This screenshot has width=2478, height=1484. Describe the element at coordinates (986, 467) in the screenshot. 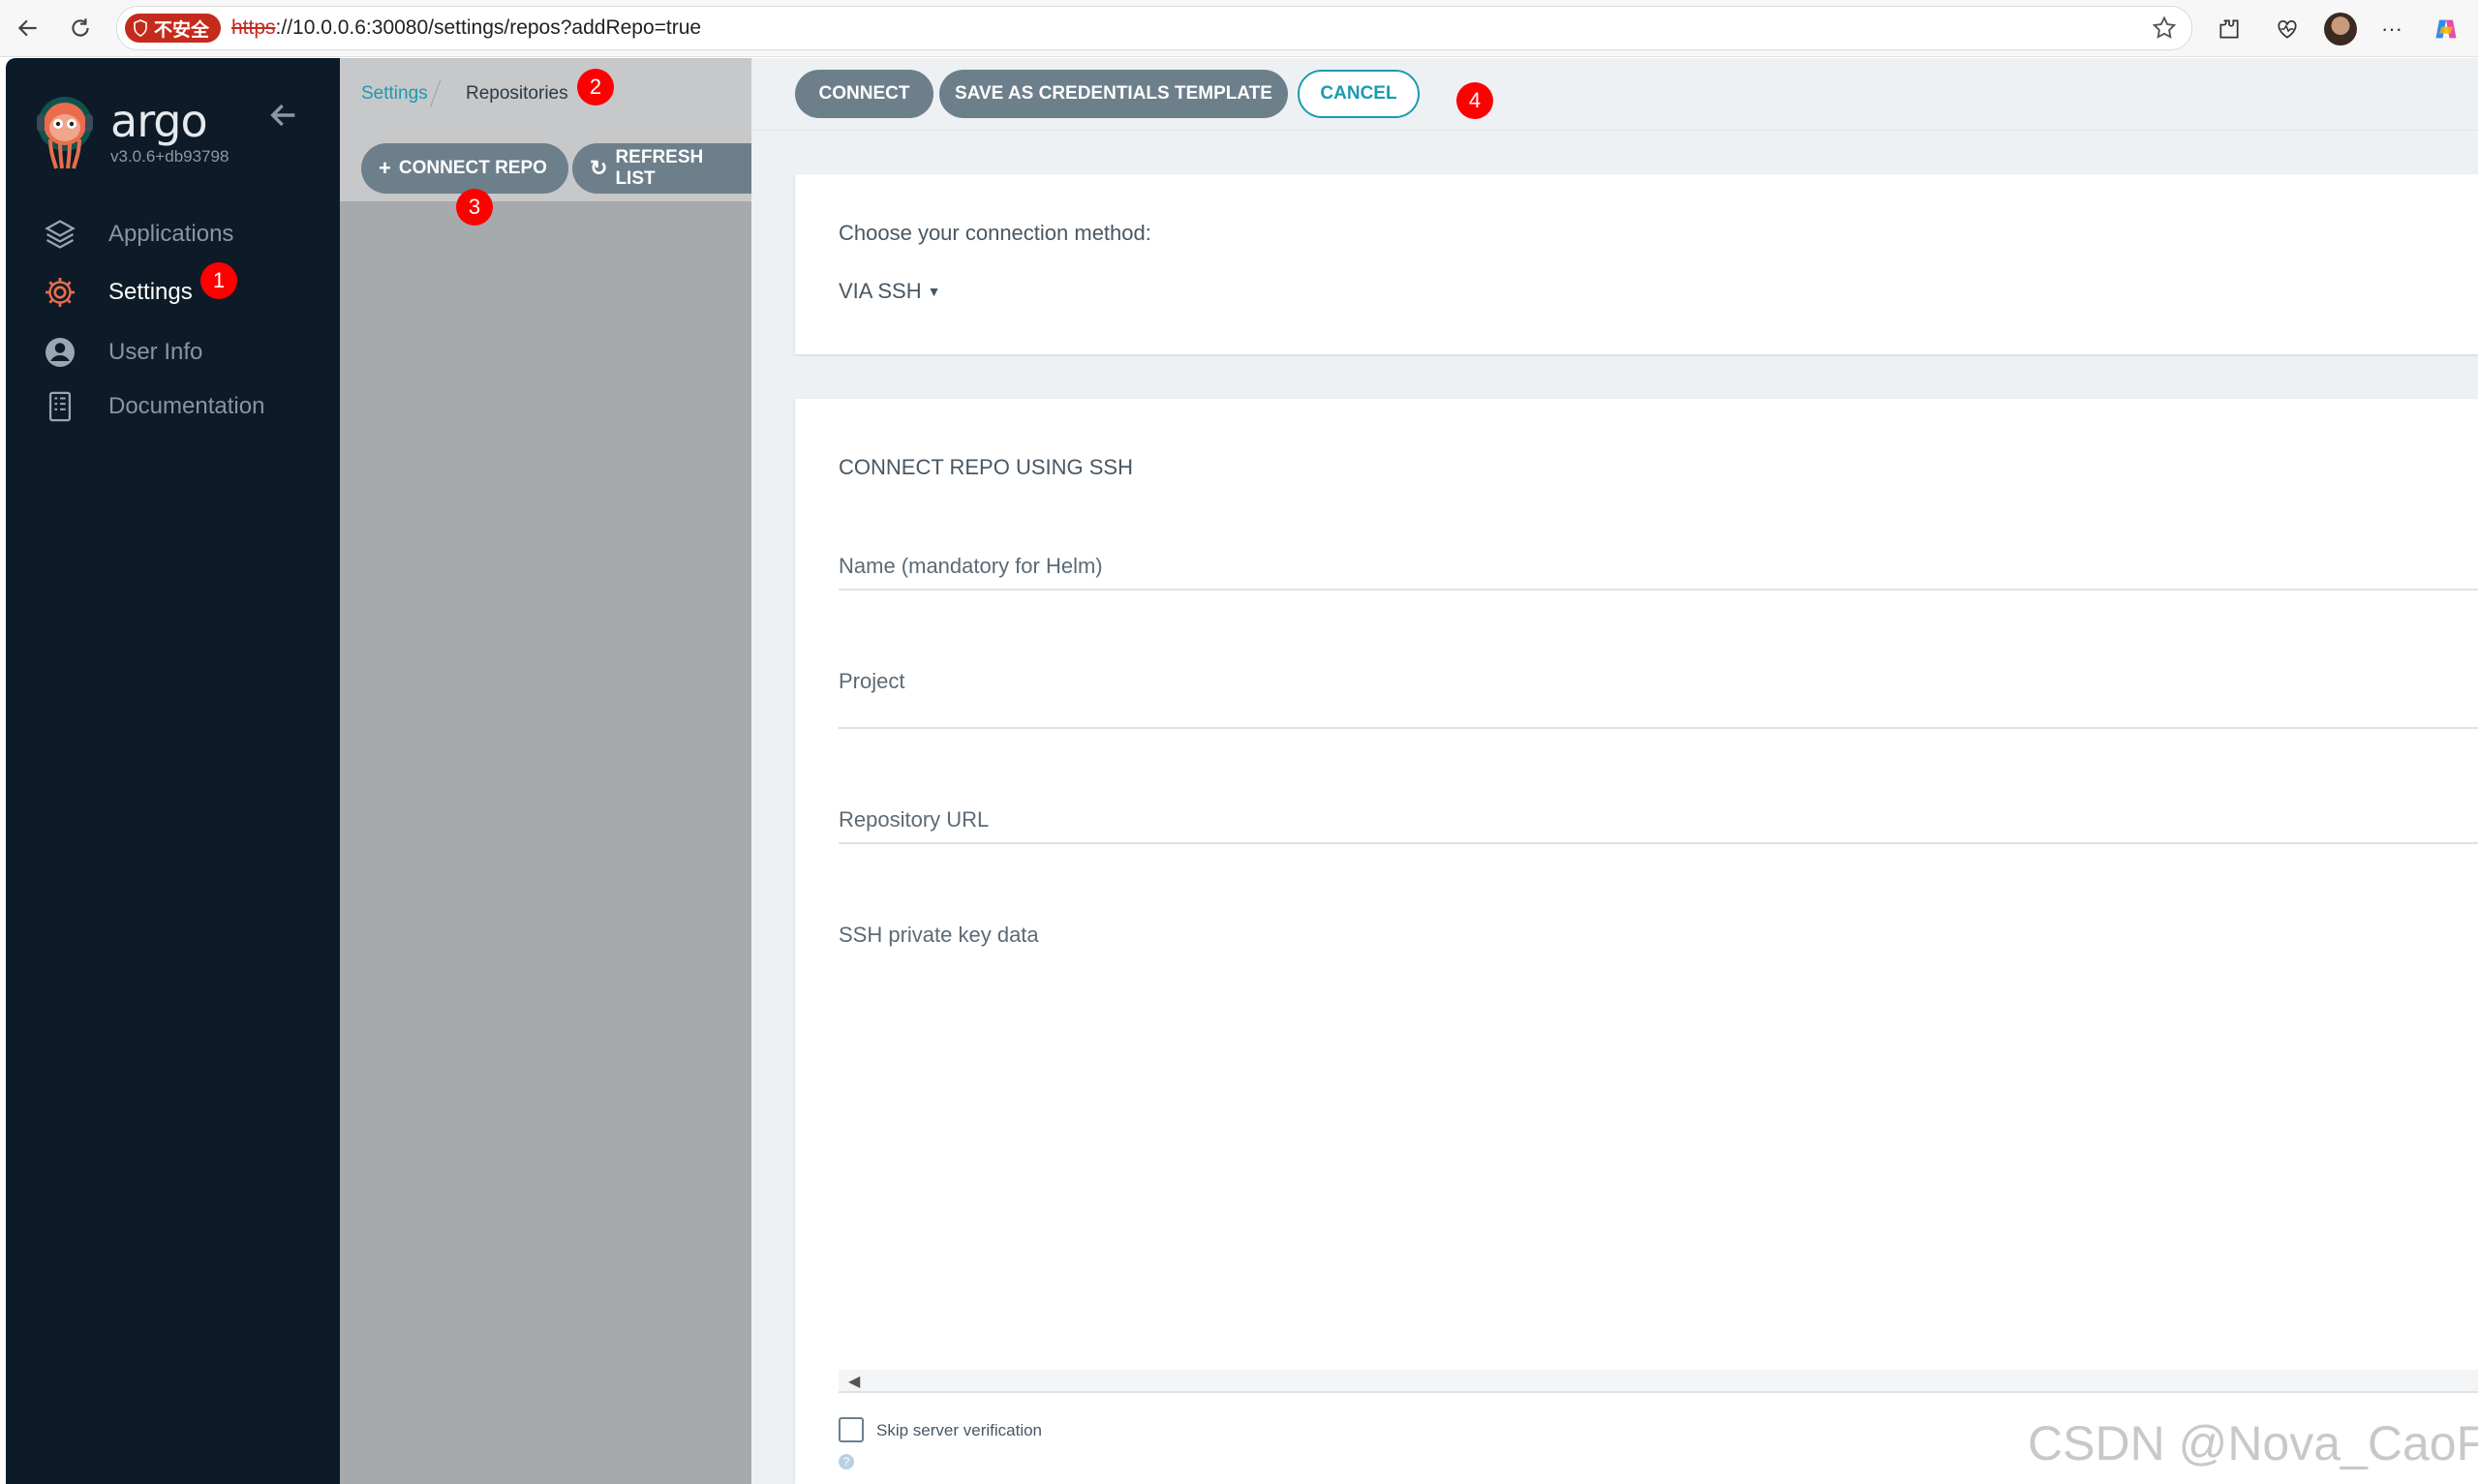

I see `section-title: CONNECT REPO USING SSH` at that location.